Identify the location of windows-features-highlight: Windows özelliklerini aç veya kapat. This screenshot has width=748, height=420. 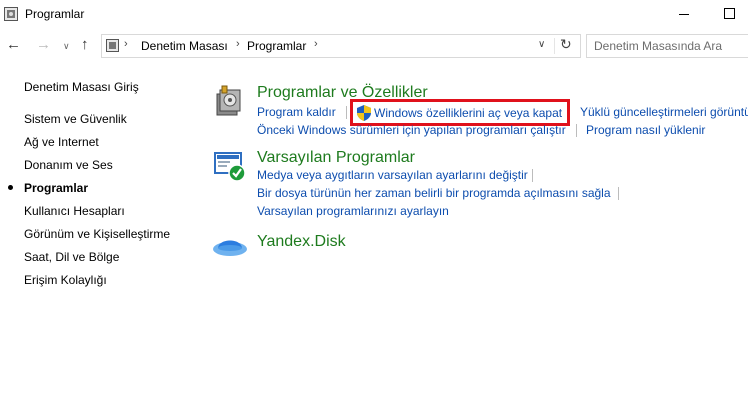
(460, 112).